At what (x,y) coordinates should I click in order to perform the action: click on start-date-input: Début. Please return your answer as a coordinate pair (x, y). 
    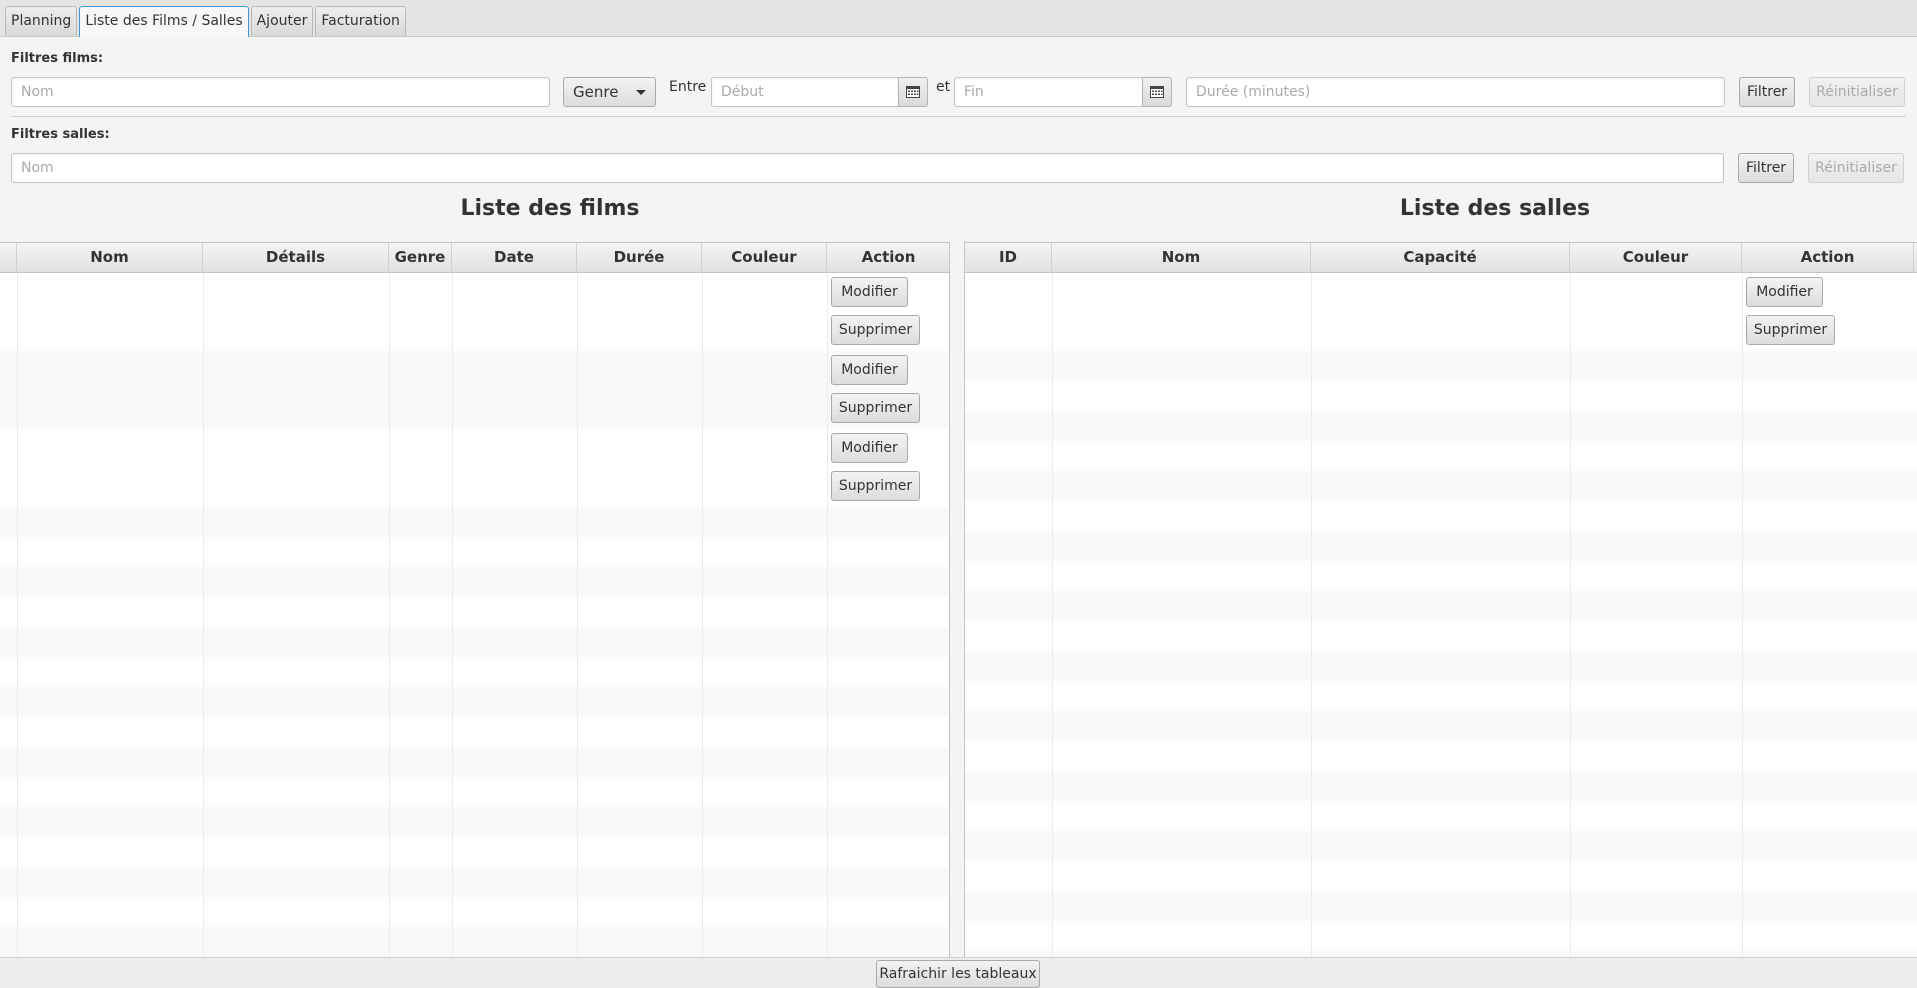
    Looking at the image, I should click on (805, 92).